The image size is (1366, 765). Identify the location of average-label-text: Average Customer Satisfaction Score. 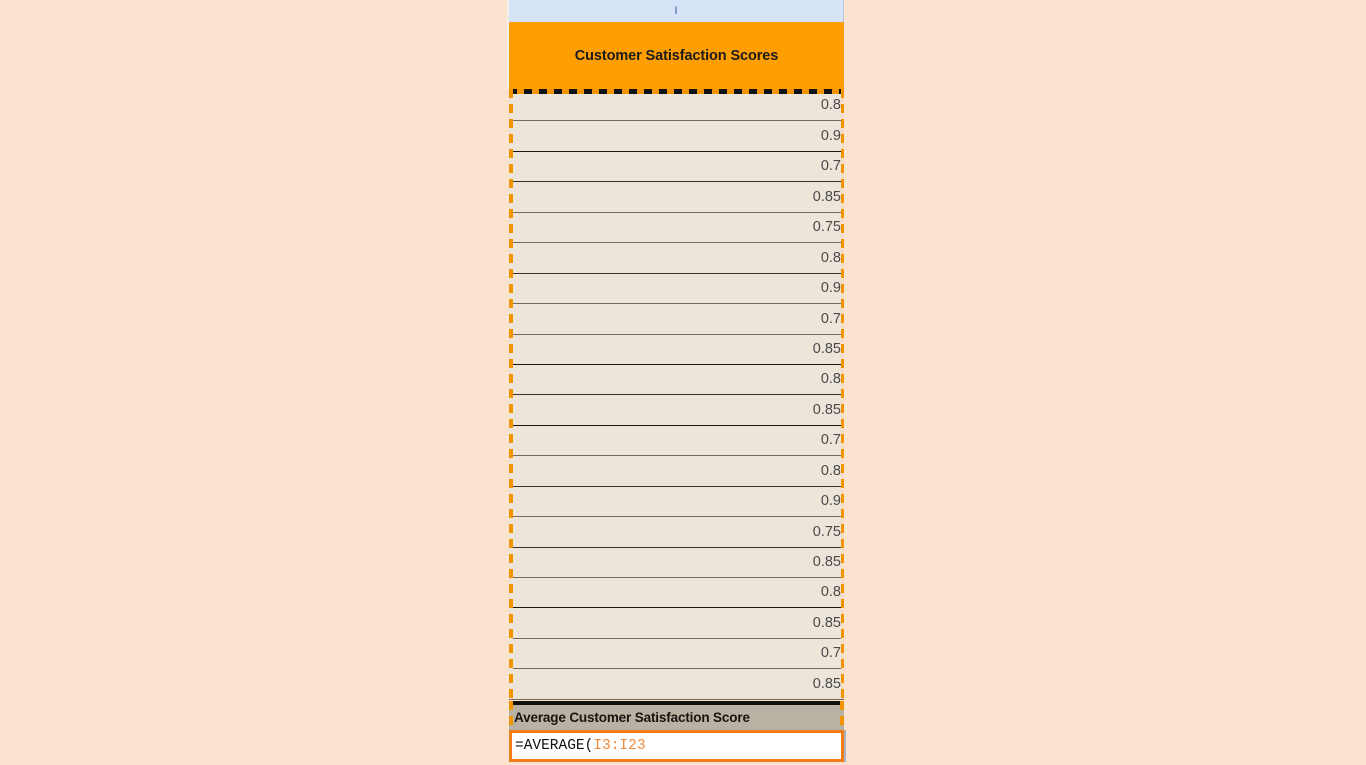
(632, 717).